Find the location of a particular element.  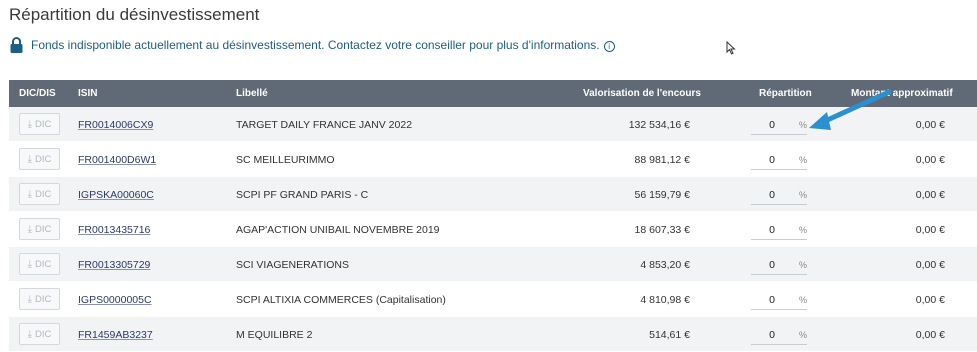

header-dic: DIC/DIS is located at coordinates (37, 93).